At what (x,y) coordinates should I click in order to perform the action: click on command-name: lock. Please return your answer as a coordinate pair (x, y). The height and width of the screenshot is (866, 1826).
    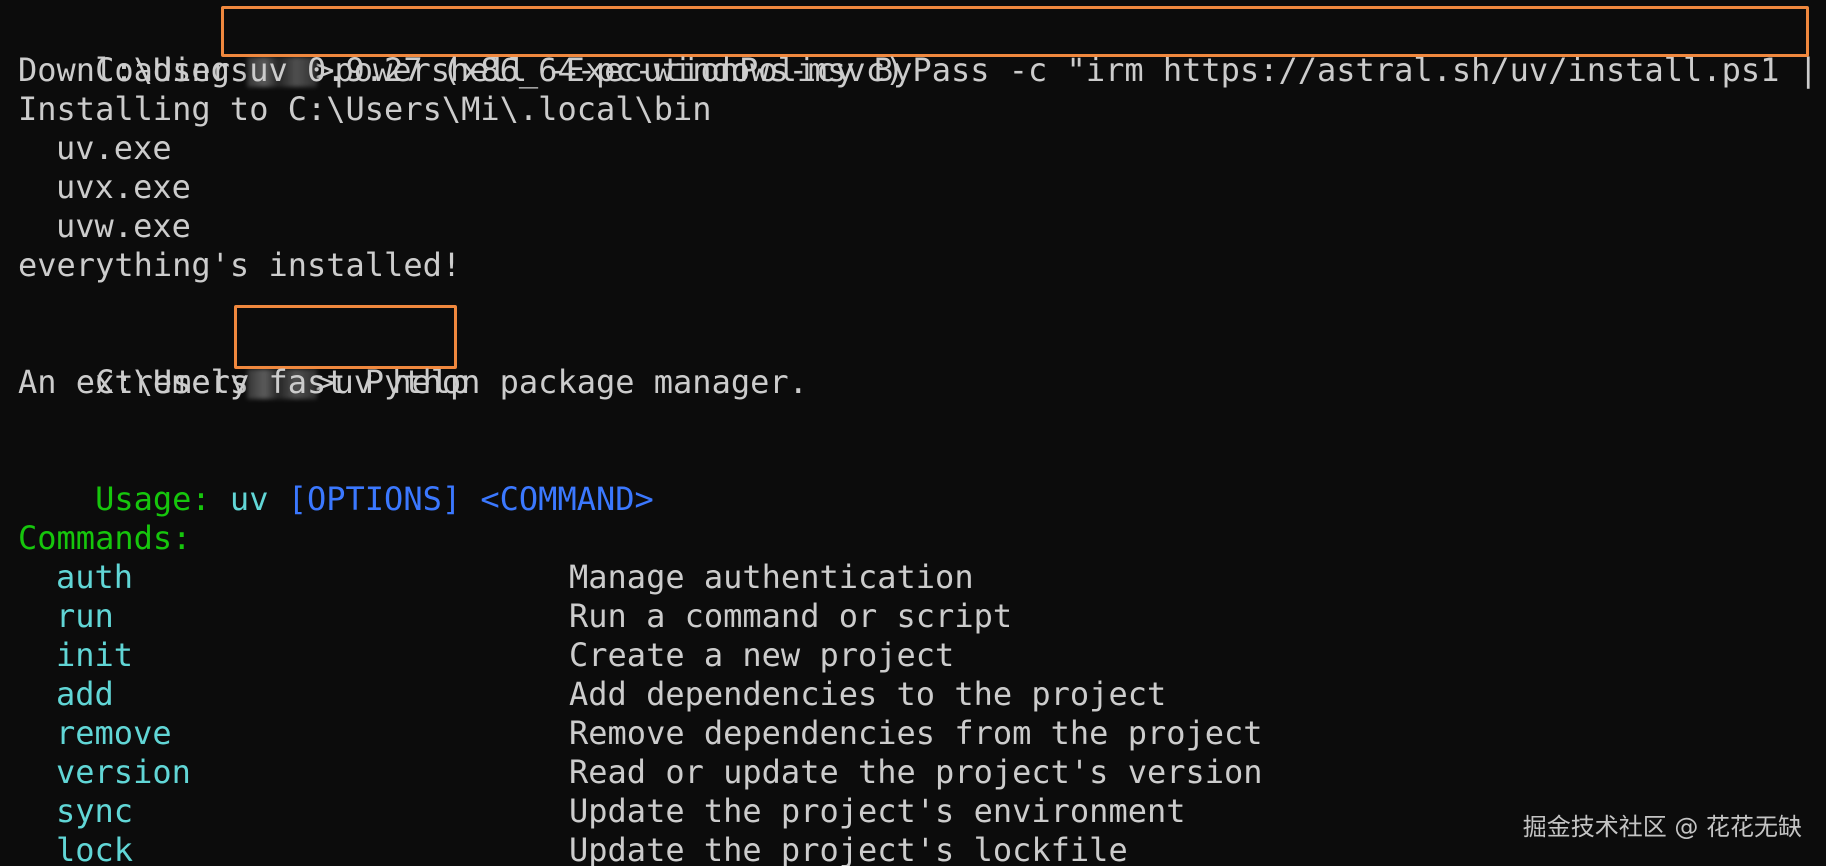
    Looking at the image, I should click on (95, 848).